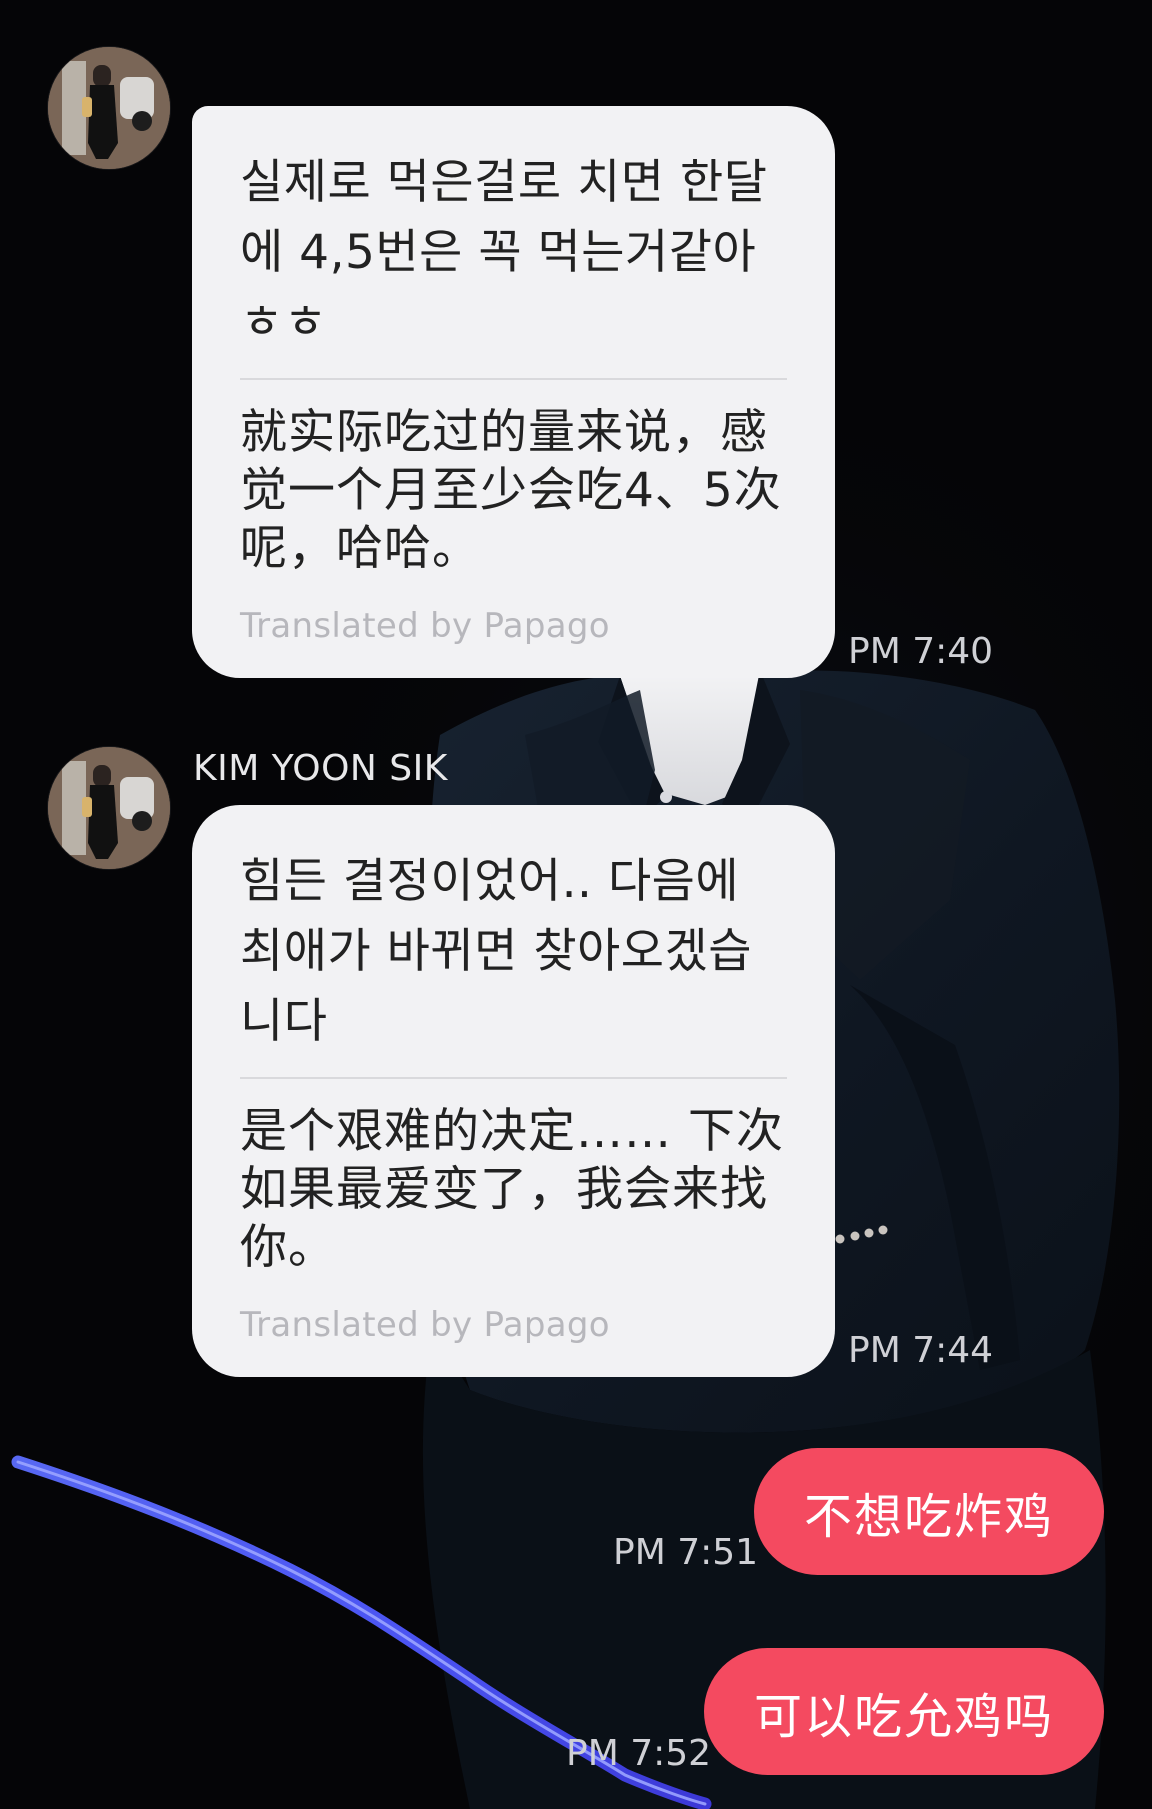 Image resolution: width=1152 pixels, height=1809 pixels. What do you see at coordinates (921, 651) in the screenshot?
I see `message-timestamp: PM 7:40` at bounding box center [921, 651].